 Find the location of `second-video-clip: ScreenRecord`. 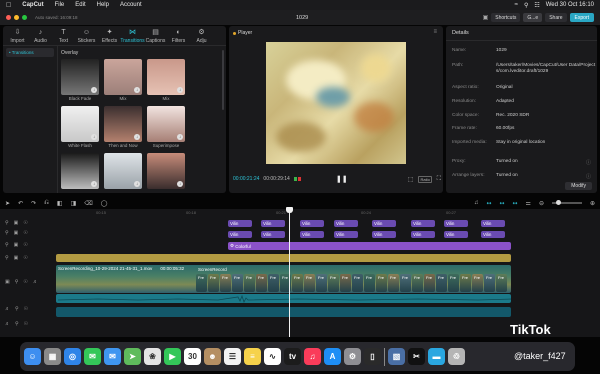

second-video-clip: ScreenRecord is located at coordinates (217, 269).